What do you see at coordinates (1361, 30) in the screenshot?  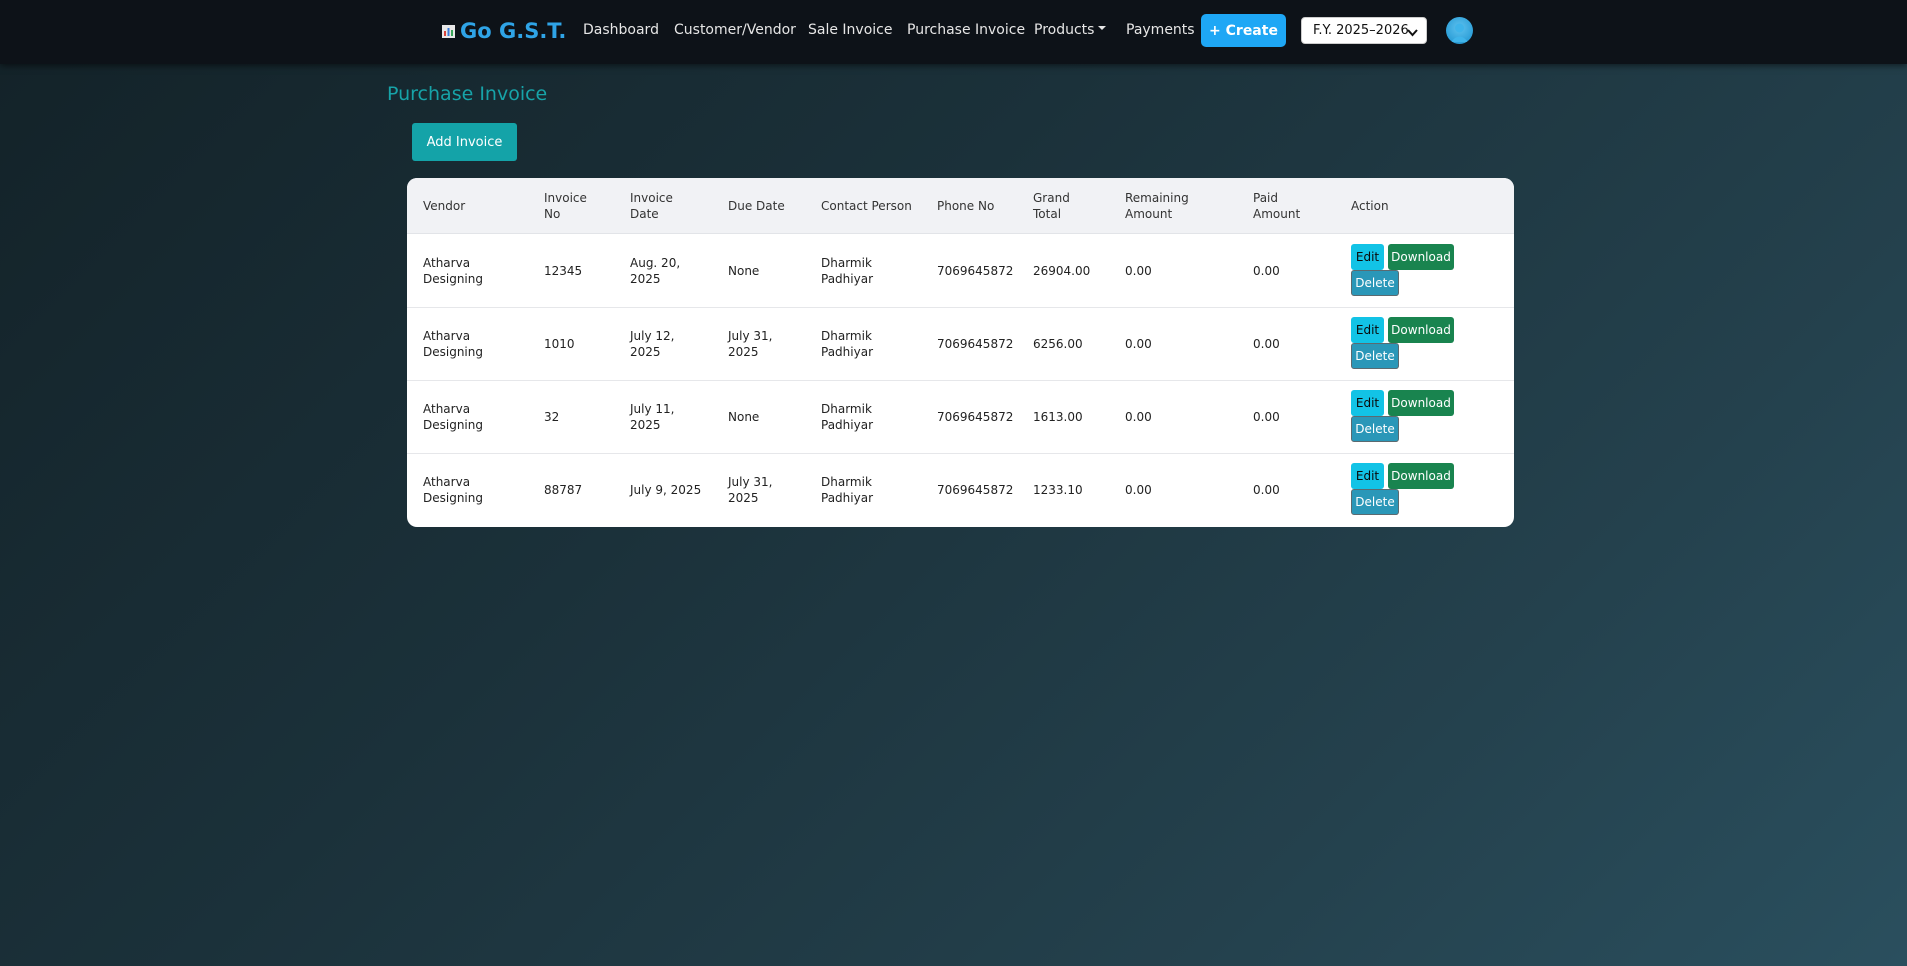 I see `financial-year-value: F.Y. 2025–2026` at bounding box center [1361, 30].